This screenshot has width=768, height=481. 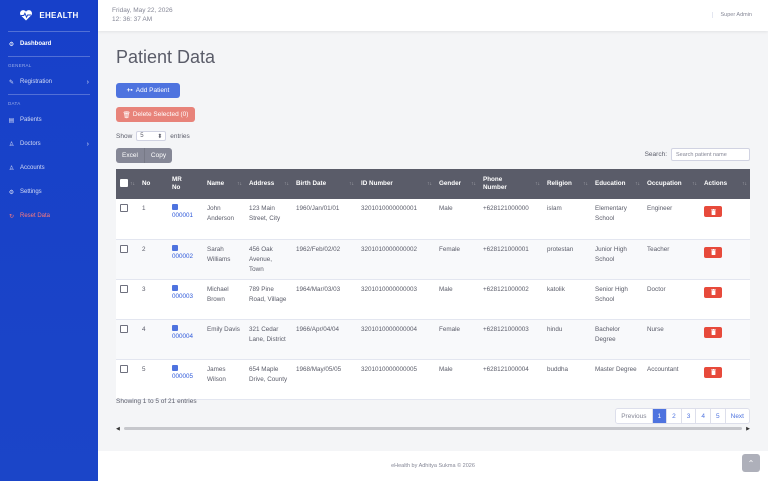 I want to click on header-education: Education ↑↓, so click(x=617, y=184).